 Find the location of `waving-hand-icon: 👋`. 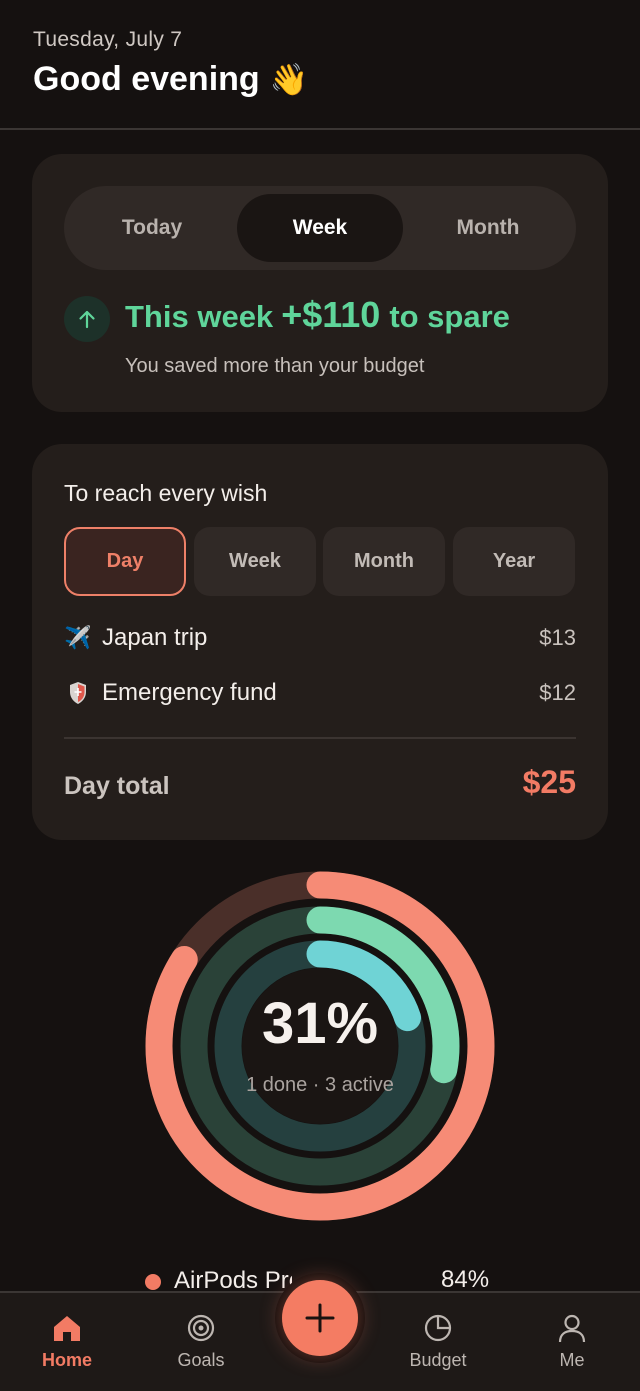

waving-hand-icon: 👋 is located at coordinates (289, 79).